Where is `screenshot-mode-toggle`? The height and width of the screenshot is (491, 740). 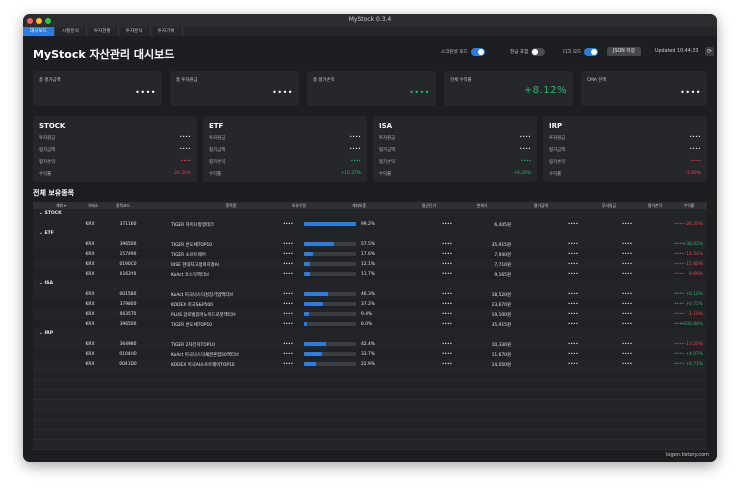 screenshot-mode-toggle is located at coordinates (477, 52).